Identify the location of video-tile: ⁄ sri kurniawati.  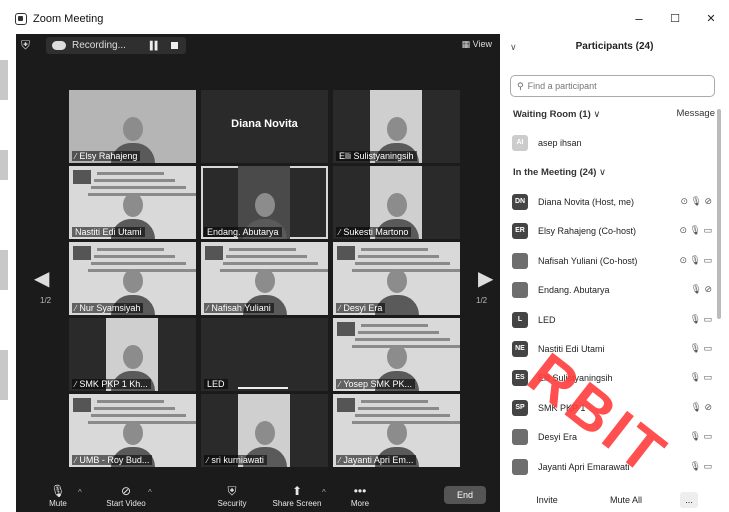
(264, 430).